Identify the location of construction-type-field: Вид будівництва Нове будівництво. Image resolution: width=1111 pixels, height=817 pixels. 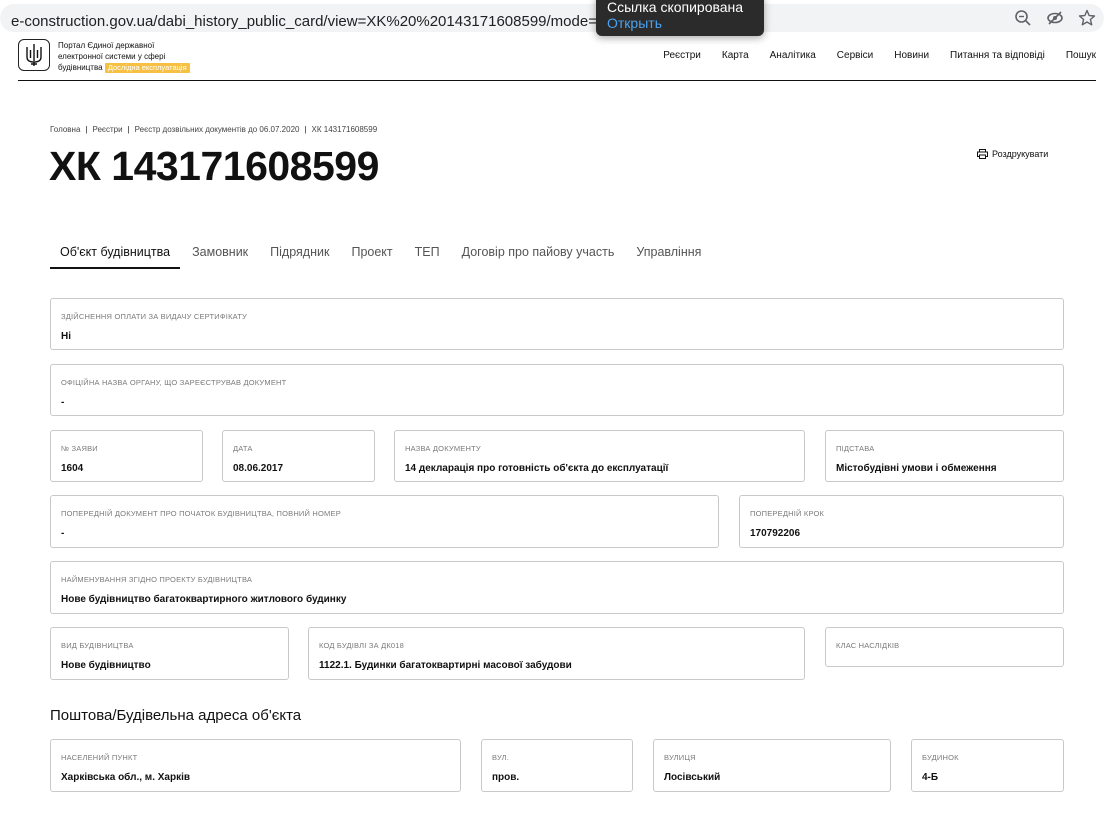
(169, 653).